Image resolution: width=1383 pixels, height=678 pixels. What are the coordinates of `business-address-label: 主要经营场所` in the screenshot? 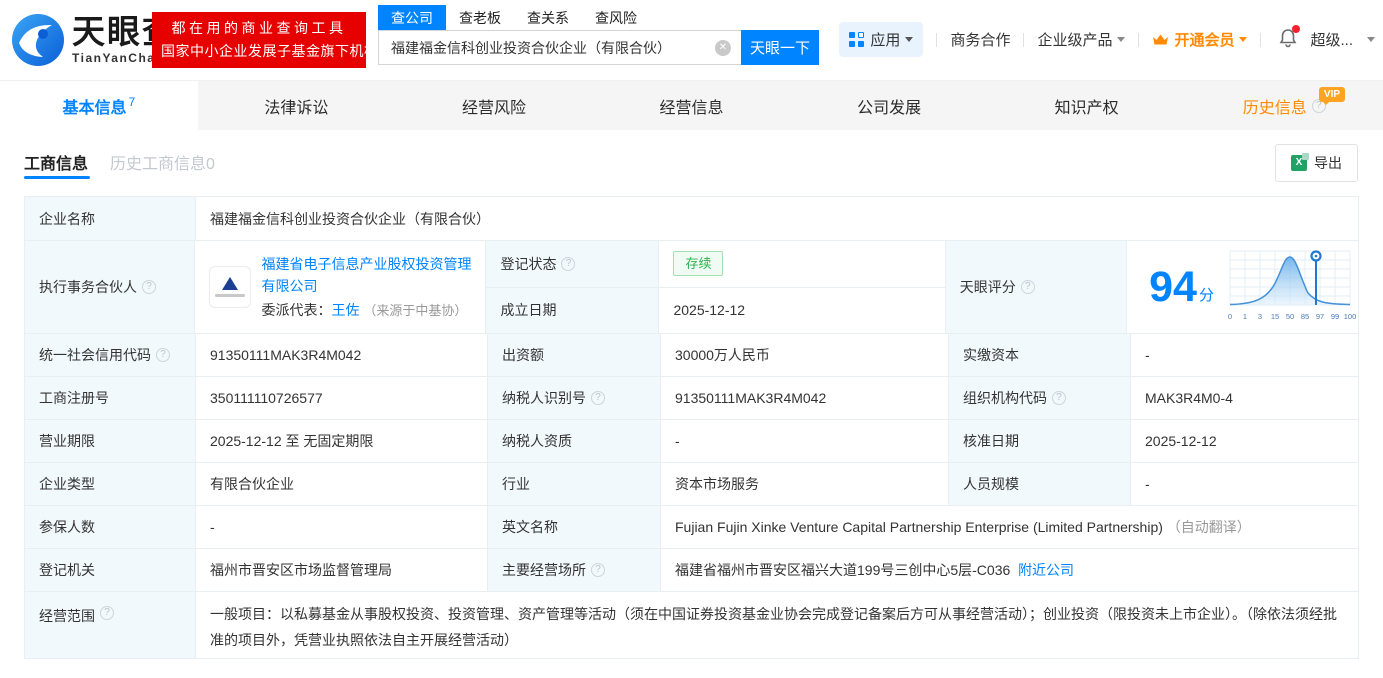 It's located at (574, 570).